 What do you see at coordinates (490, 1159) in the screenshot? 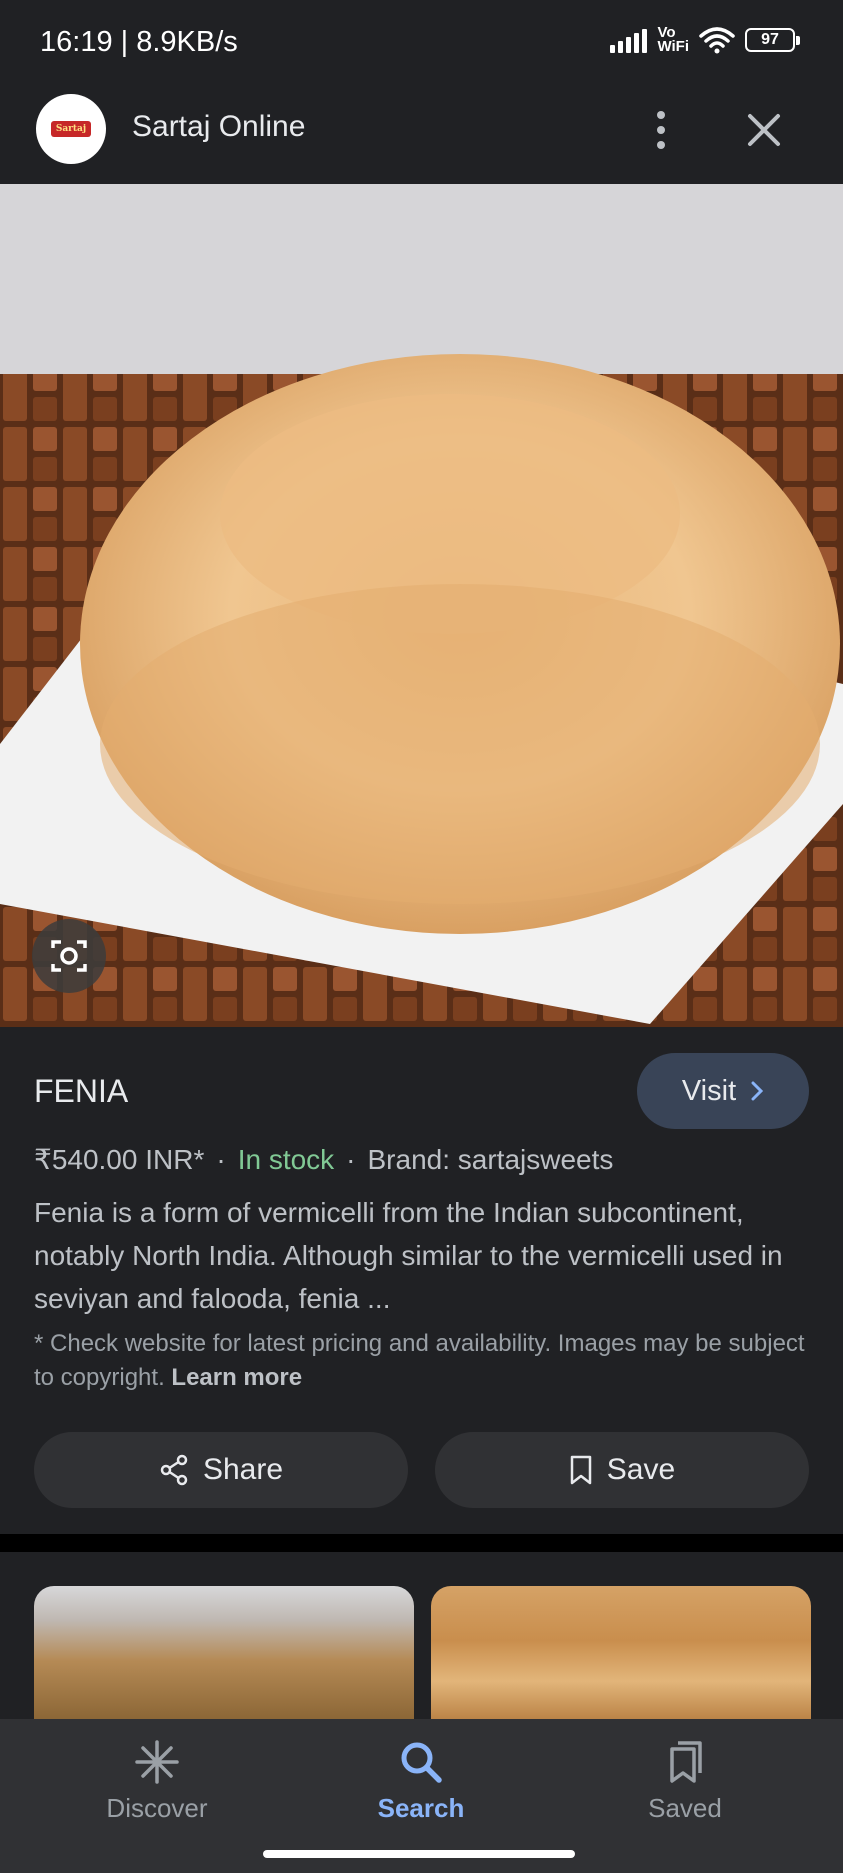
I see `brand: Brand: sartajsweets` at bounding box center [490, 1159].